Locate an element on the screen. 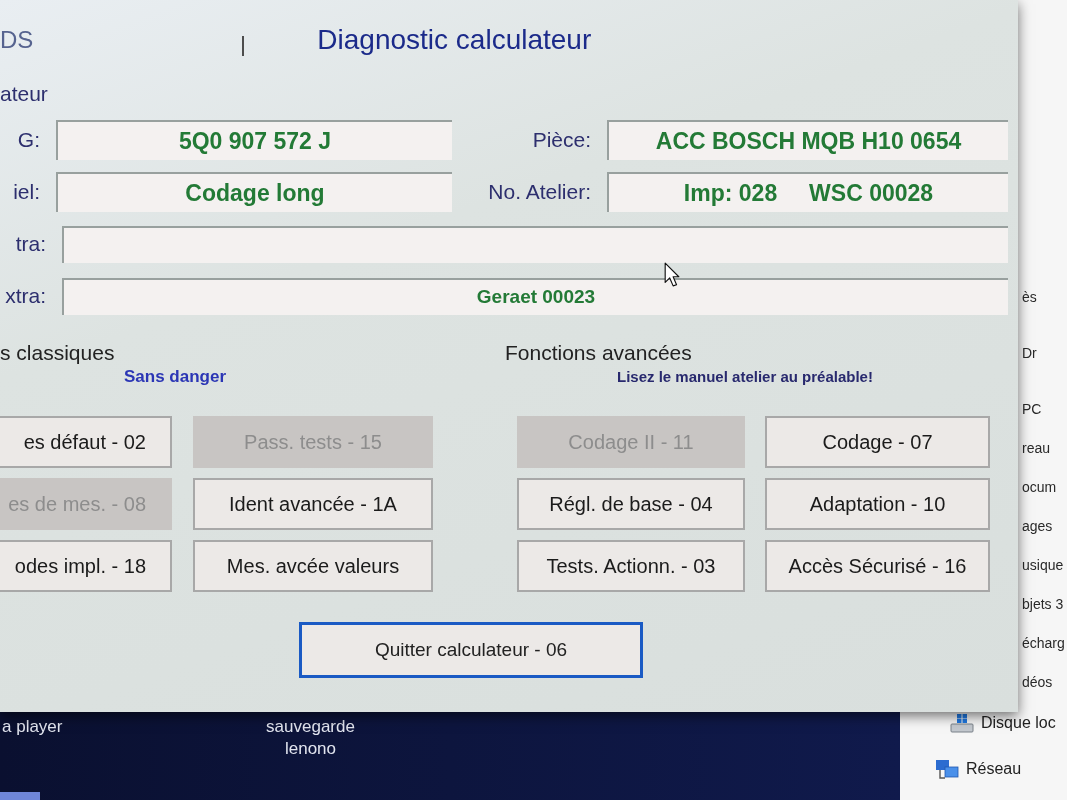 This screenshot has width=1067, height=800. nav-item: écharg is located at coordinates (1043, 643).